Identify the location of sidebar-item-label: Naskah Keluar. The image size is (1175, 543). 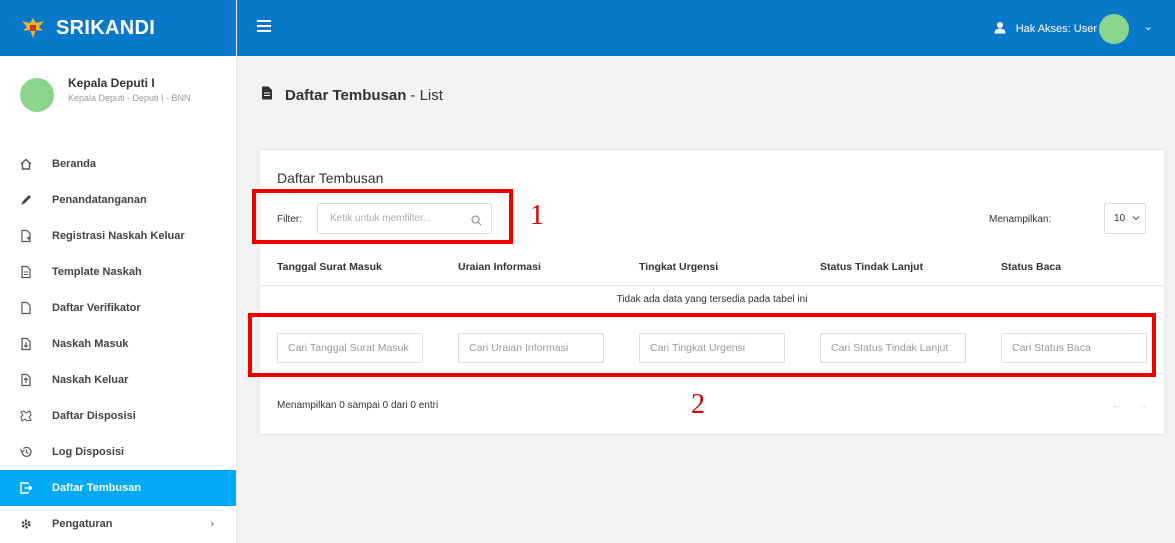
(90, 380).